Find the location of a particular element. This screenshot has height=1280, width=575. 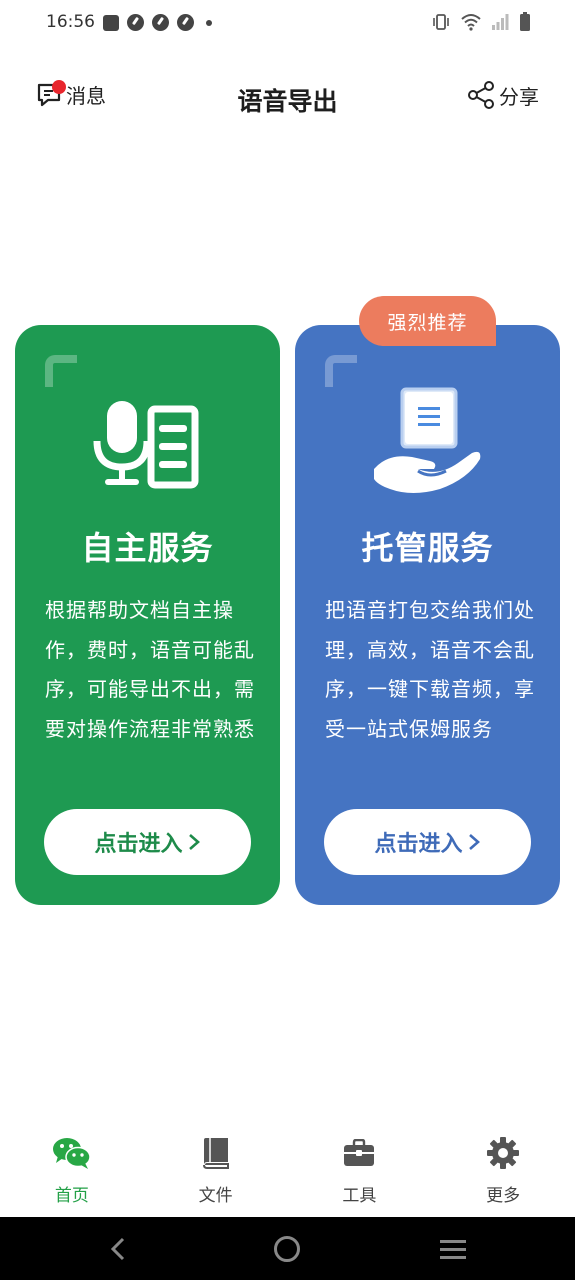

recommend-badge: 强烈推荐 is located at coordinates (427, 321).